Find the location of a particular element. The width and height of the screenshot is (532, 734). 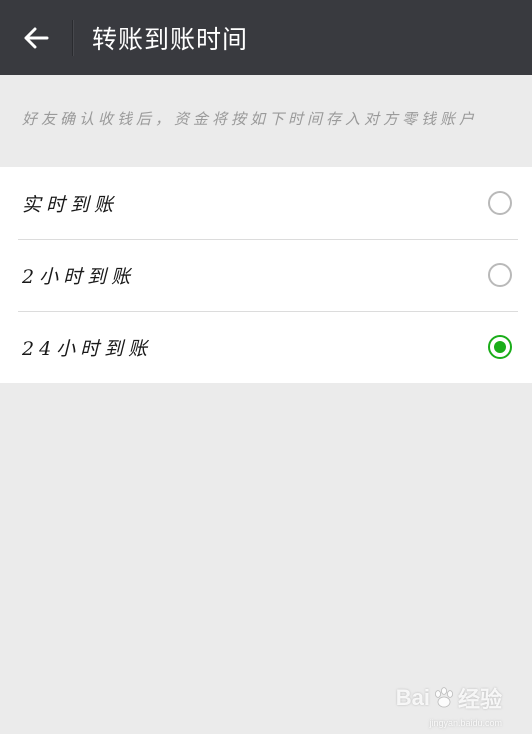

page-title: 转账到账时间 is located at coordinates (170, 39).